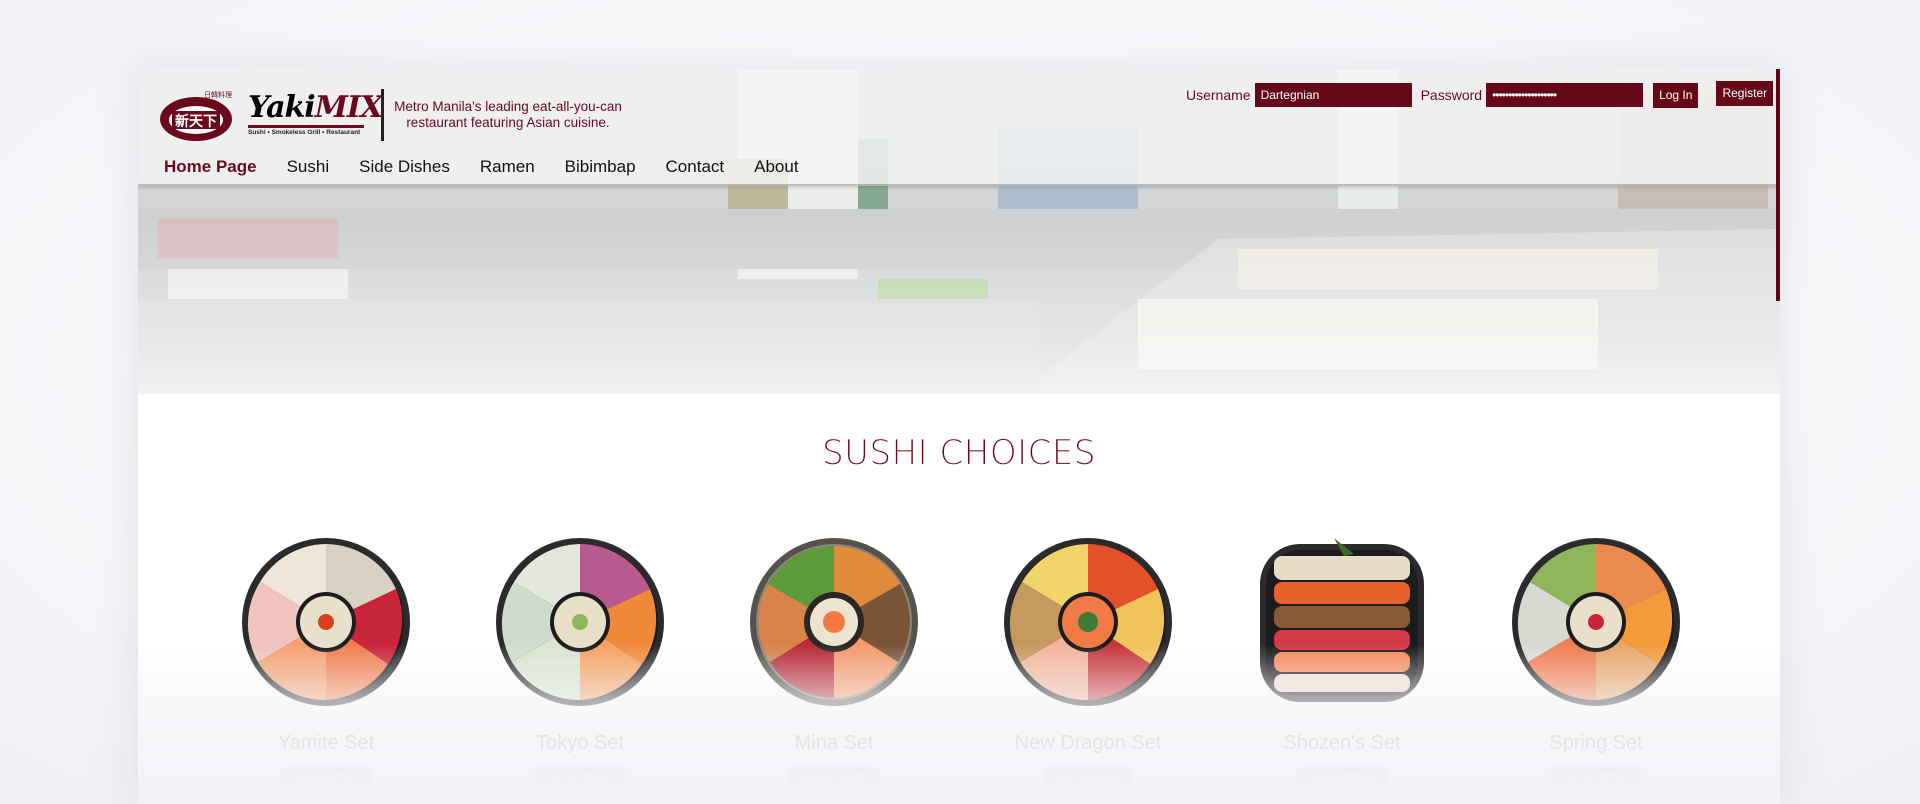 The image size is (1920, 804). What do you see at coordinates (580, 622) in the screenshot?
I see `tokyo-set-image` at bounding box center [580, 622].